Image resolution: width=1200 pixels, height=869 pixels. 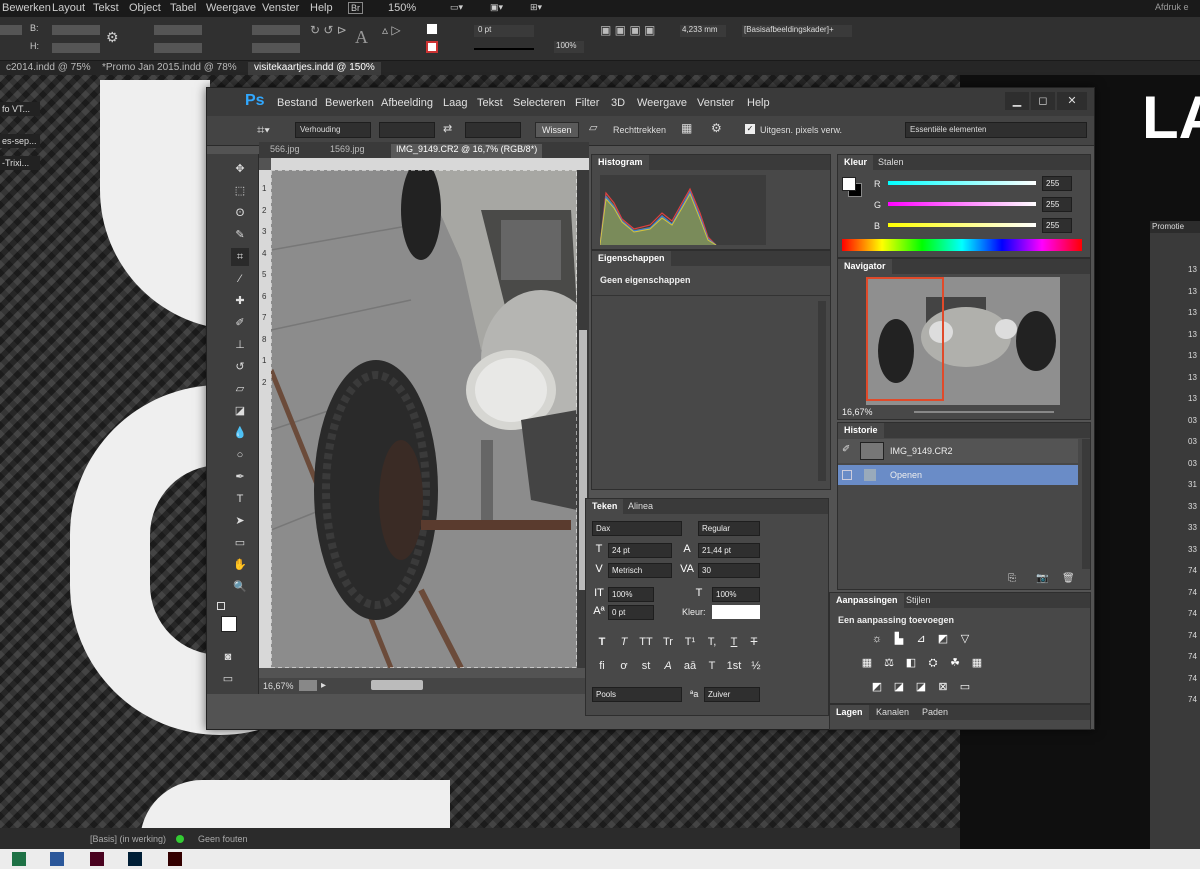 I want to click on color-lookup-icon: ▦, so click(x=977, y=663).